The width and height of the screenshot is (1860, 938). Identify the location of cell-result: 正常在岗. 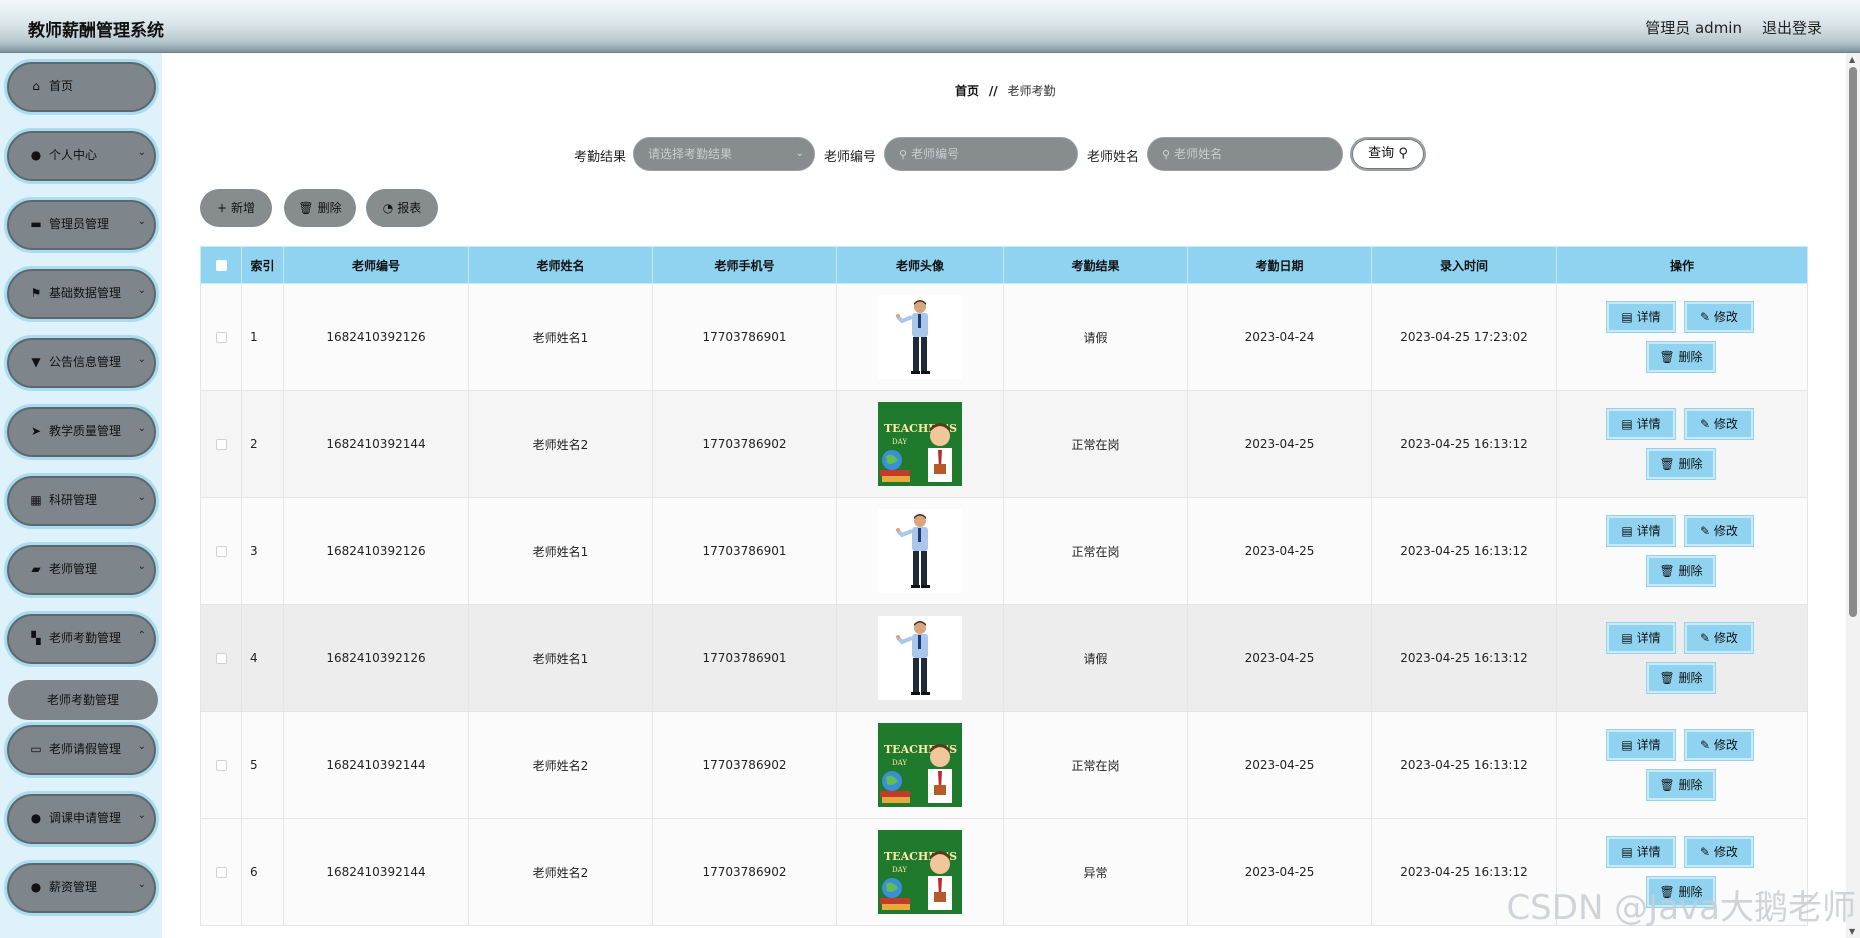
(1095, 444).